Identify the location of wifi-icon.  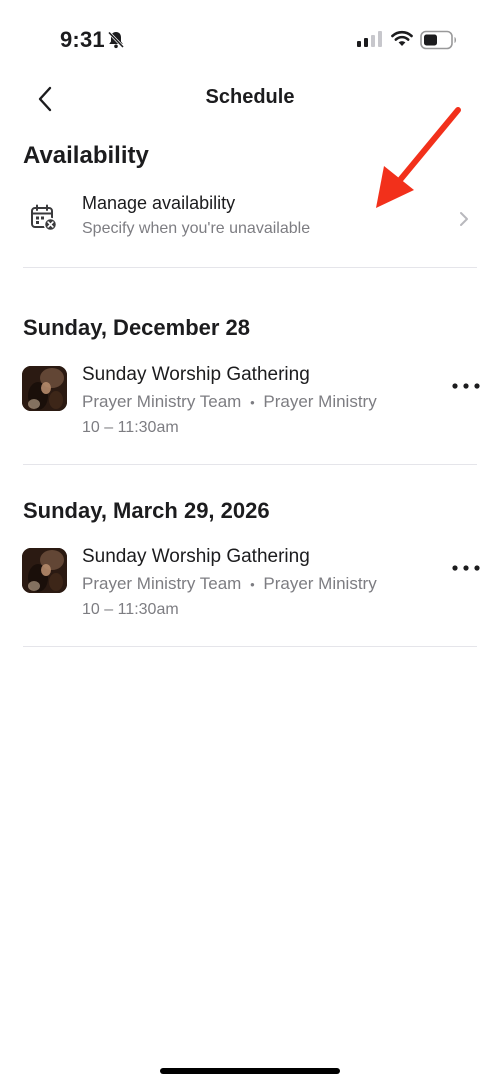
(402, 38).